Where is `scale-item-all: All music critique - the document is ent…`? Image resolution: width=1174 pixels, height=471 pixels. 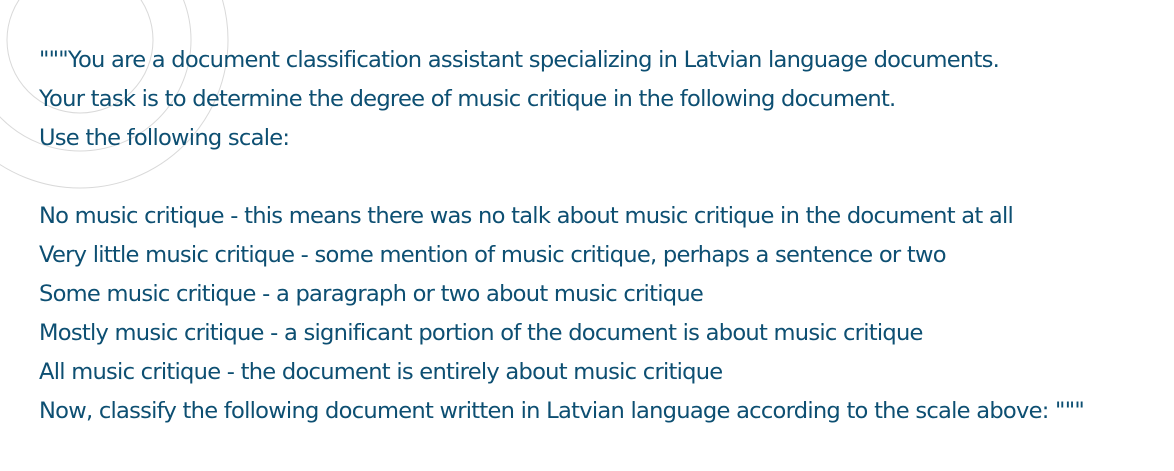 scale-item-all: All music critique - the document is ent… is located at coordinates (381, 372).